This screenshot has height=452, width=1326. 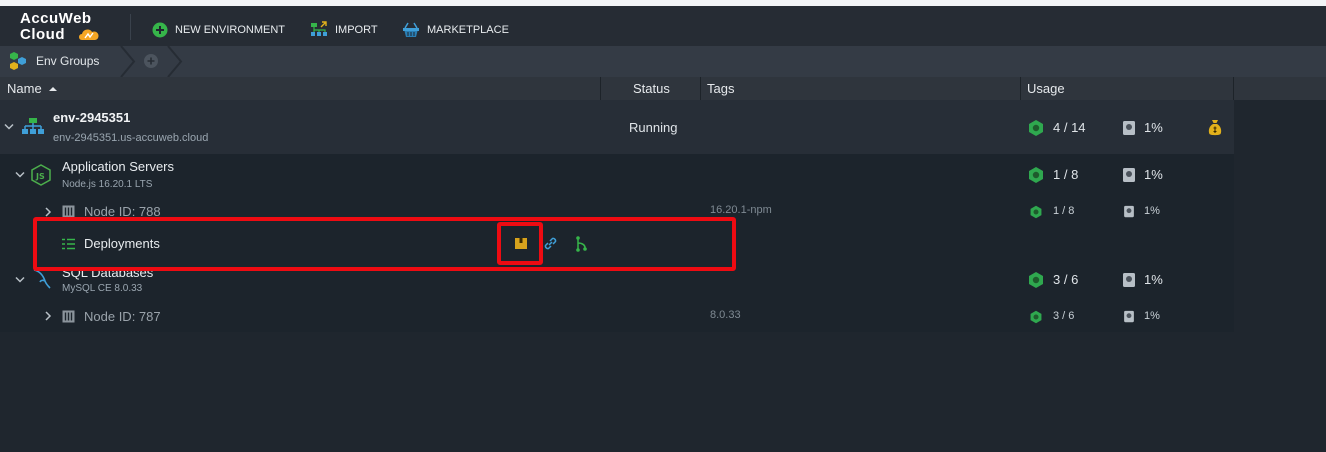 What do you see at coordinates (1152, 211) in the screenshot?
I see `node-788-disk: 1%` at bounding box center [1152, 211].